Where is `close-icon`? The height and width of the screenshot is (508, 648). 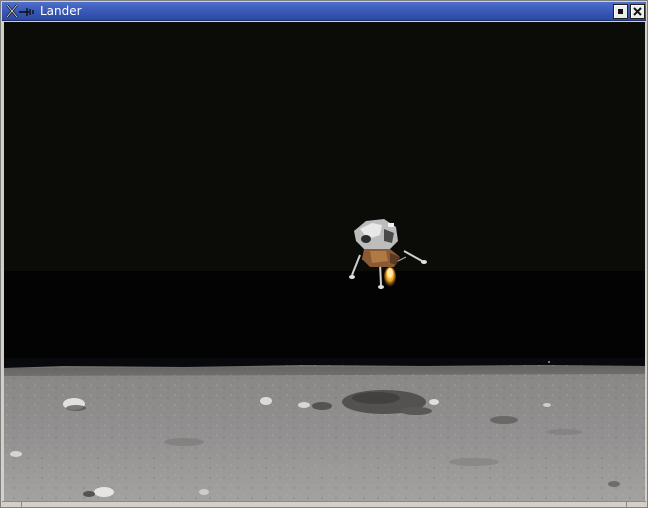 close-icon is located at coordinates (637, 11).